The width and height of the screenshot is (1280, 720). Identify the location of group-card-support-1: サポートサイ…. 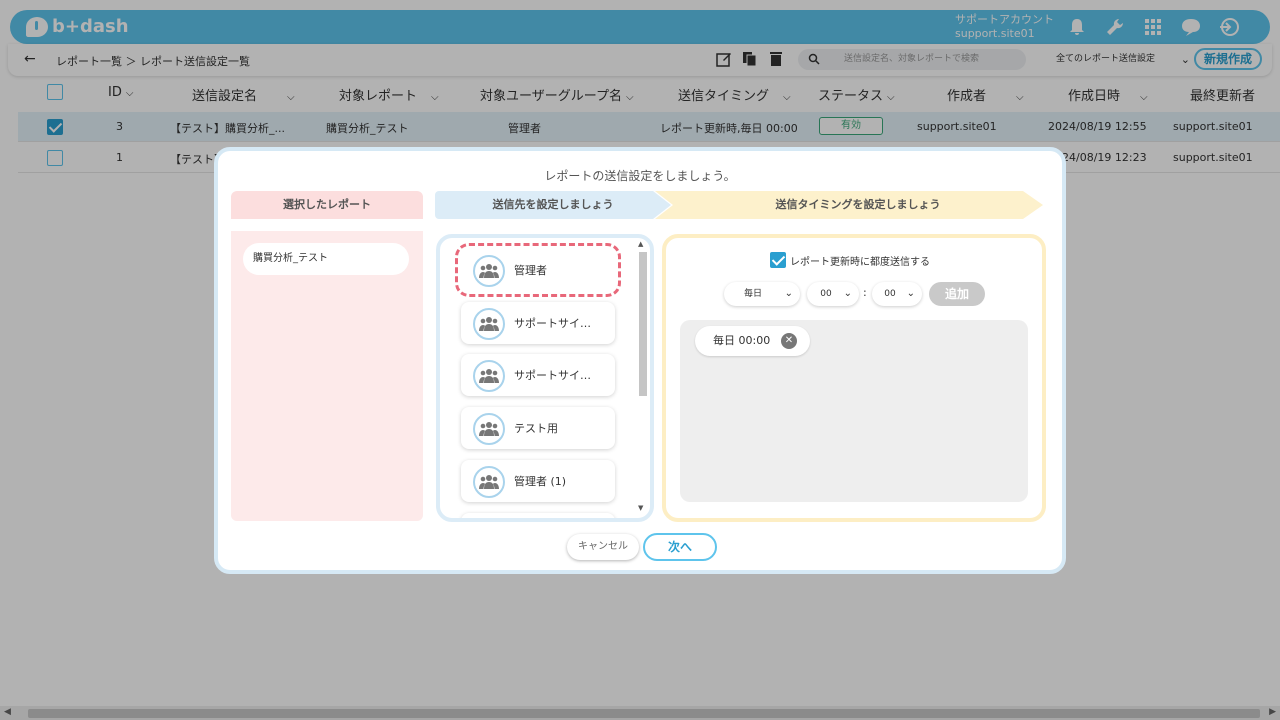
(538, 323).